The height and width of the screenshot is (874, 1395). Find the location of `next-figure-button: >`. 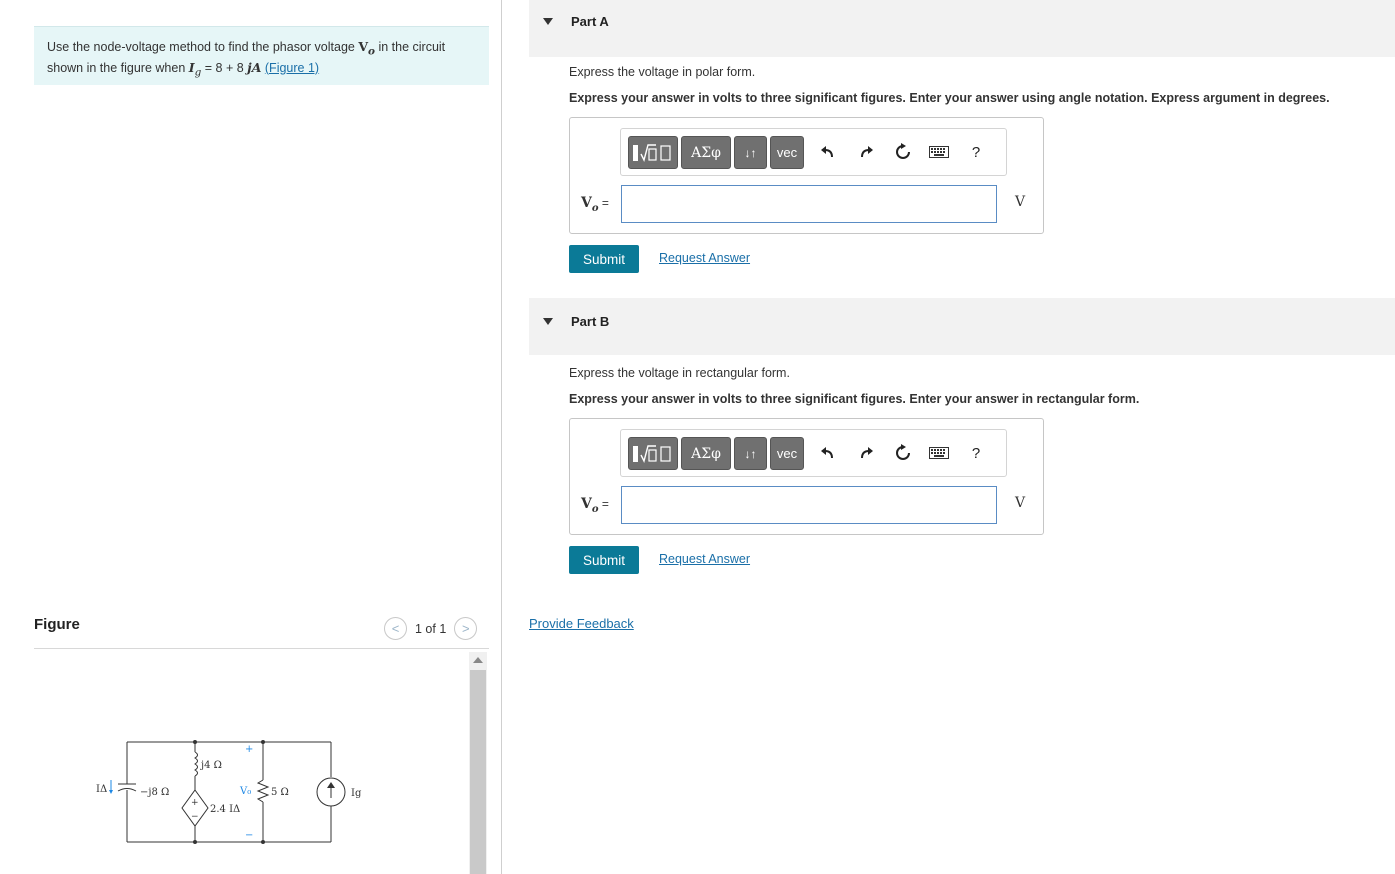

next-figure-button: > is located at coordinates (466, 628).